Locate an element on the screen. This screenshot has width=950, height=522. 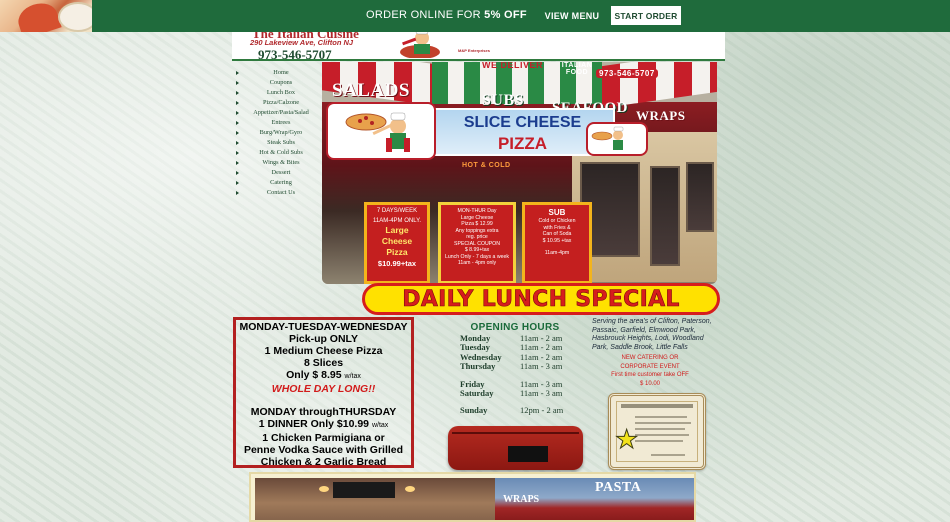
nav-label: Contact Us is located at coordinates (281, 192).